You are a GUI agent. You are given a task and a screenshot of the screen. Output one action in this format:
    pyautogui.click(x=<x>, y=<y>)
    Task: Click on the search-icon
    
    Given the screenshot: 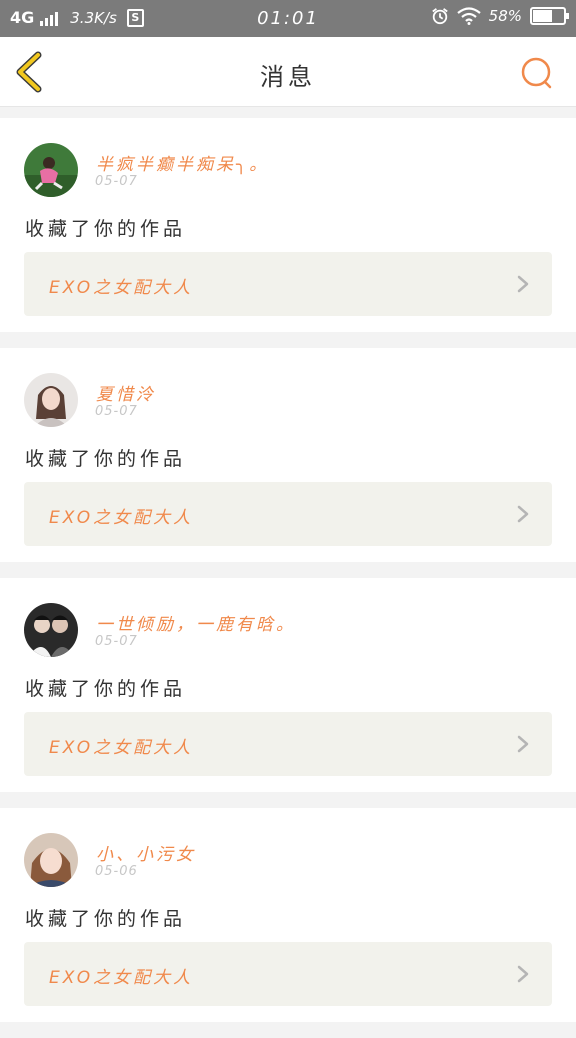 What is the action you would take?
    pyautogui.click(x=537, y=73)
    